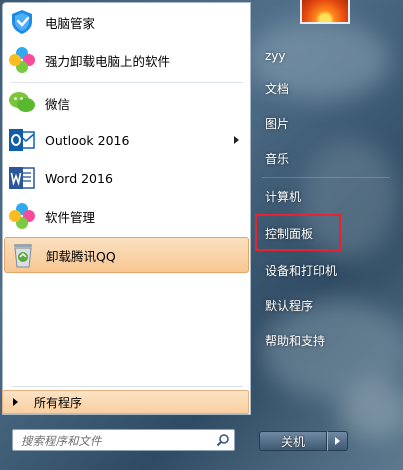 The image size is (403, 470). Describe the element at coordinates (79, 178) in the screenshot. I see `program-label: Word 2016` at that location.